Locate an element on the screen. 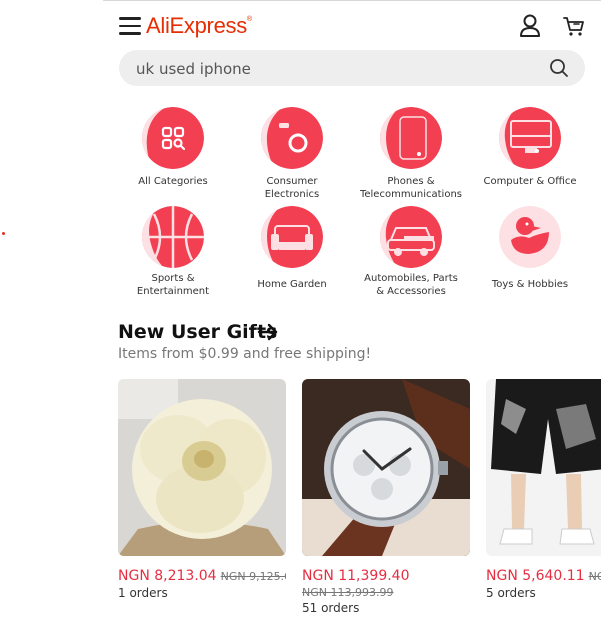 The height and width of the screenshot is (629, 601). account-icon is located at coordinates (530, 26).